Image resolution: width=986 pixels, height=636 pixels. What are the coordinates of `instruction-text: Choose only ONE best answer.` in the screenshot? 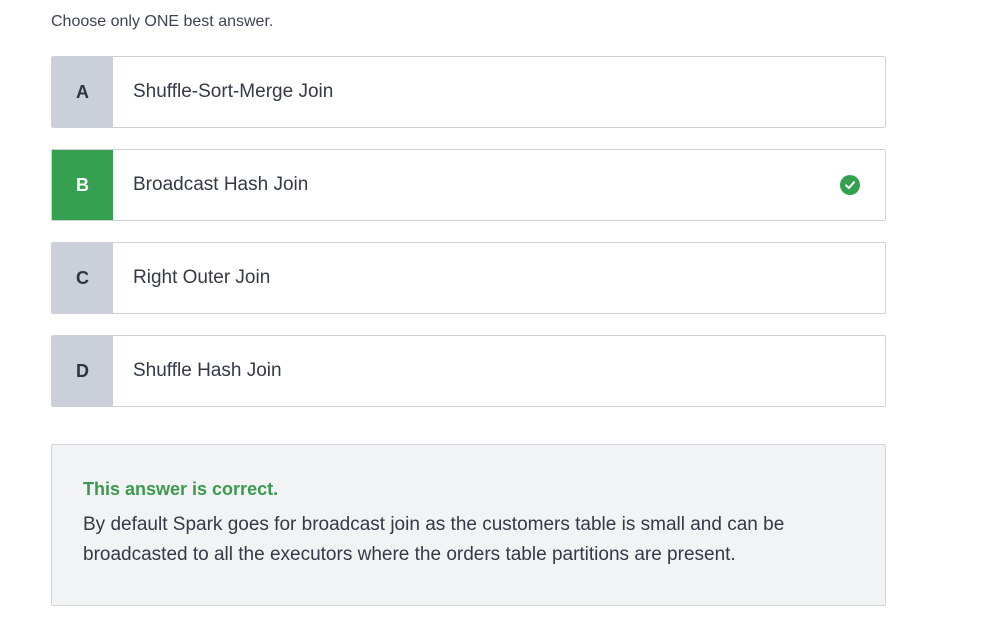 It's located at (162, 21).